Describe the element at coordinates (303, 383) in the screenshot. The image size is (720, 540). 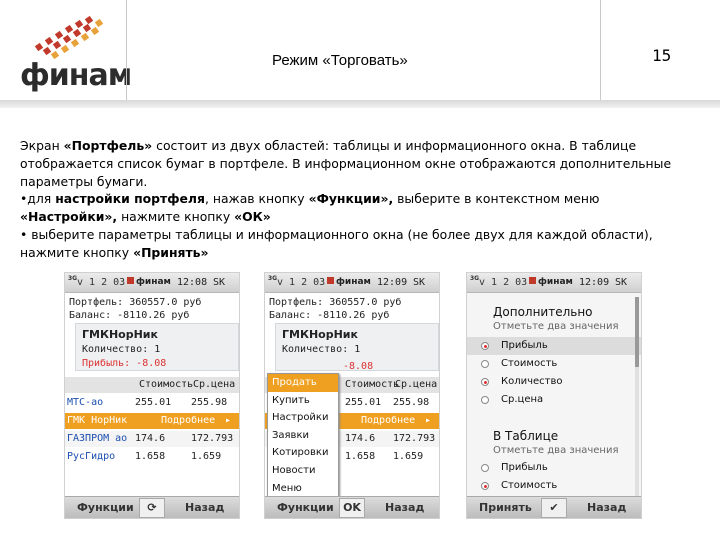
I see `menu-item-sell: Продать` at that location.